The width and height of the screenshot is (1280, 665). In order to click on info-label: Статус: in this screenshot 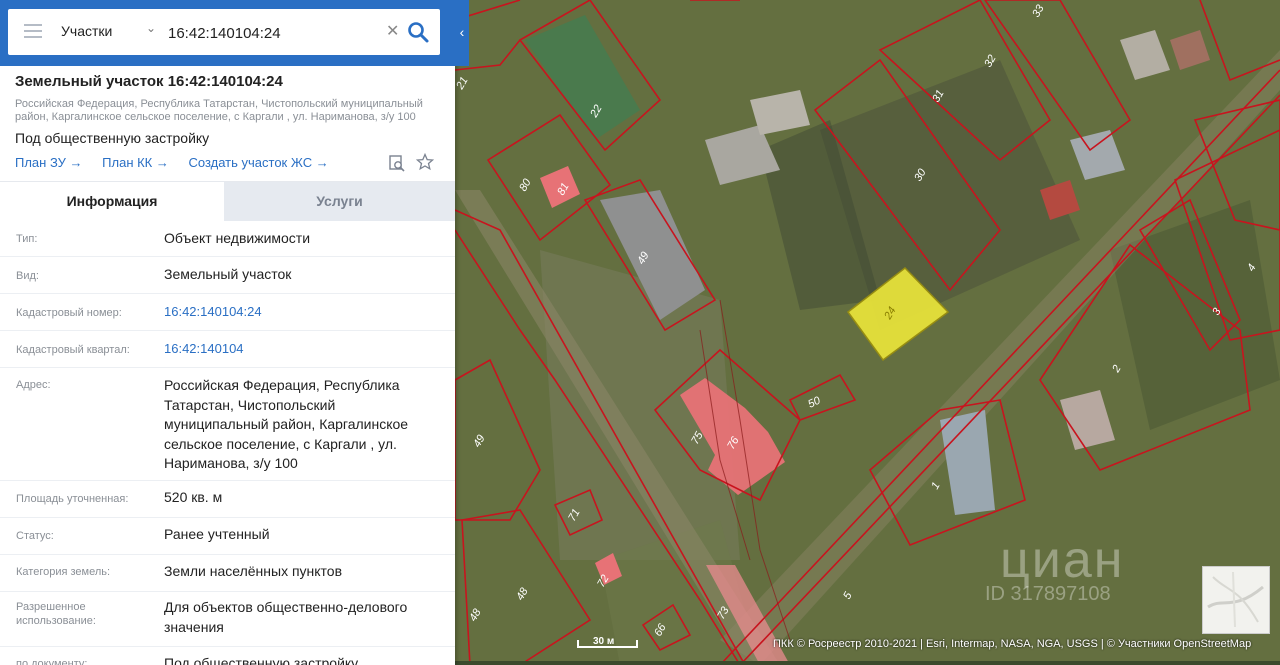, I will do `click(35, 536)`.